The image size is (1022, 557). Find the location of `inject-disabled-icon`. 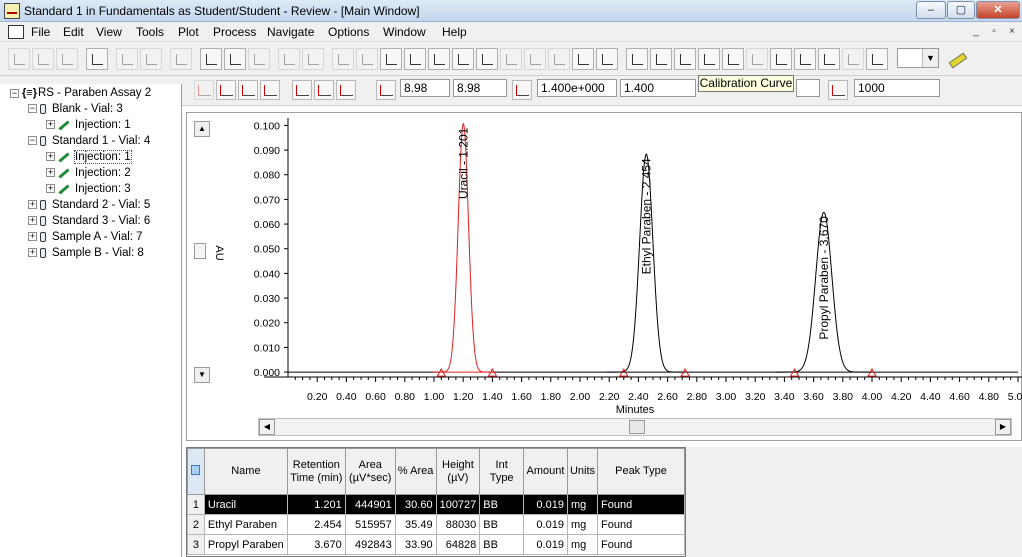

inject-disabled-icon is located at coordinates (259, 59).